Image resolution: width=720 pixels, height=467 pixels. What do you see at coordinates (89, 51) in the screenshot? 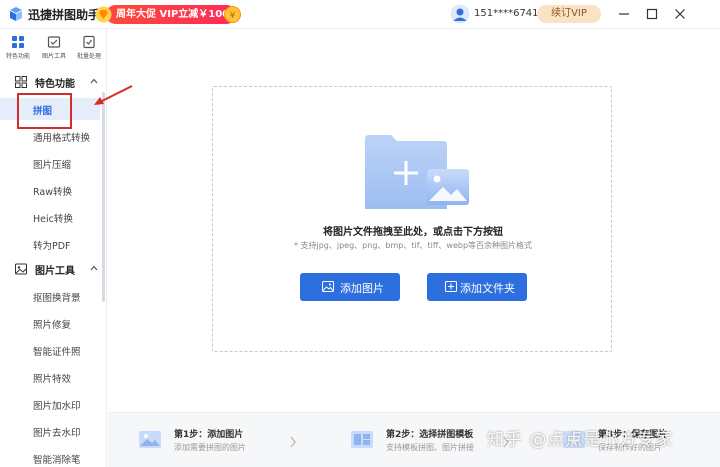
I see `topnav-batch: 批量处理` at bounding box center [89, 51].